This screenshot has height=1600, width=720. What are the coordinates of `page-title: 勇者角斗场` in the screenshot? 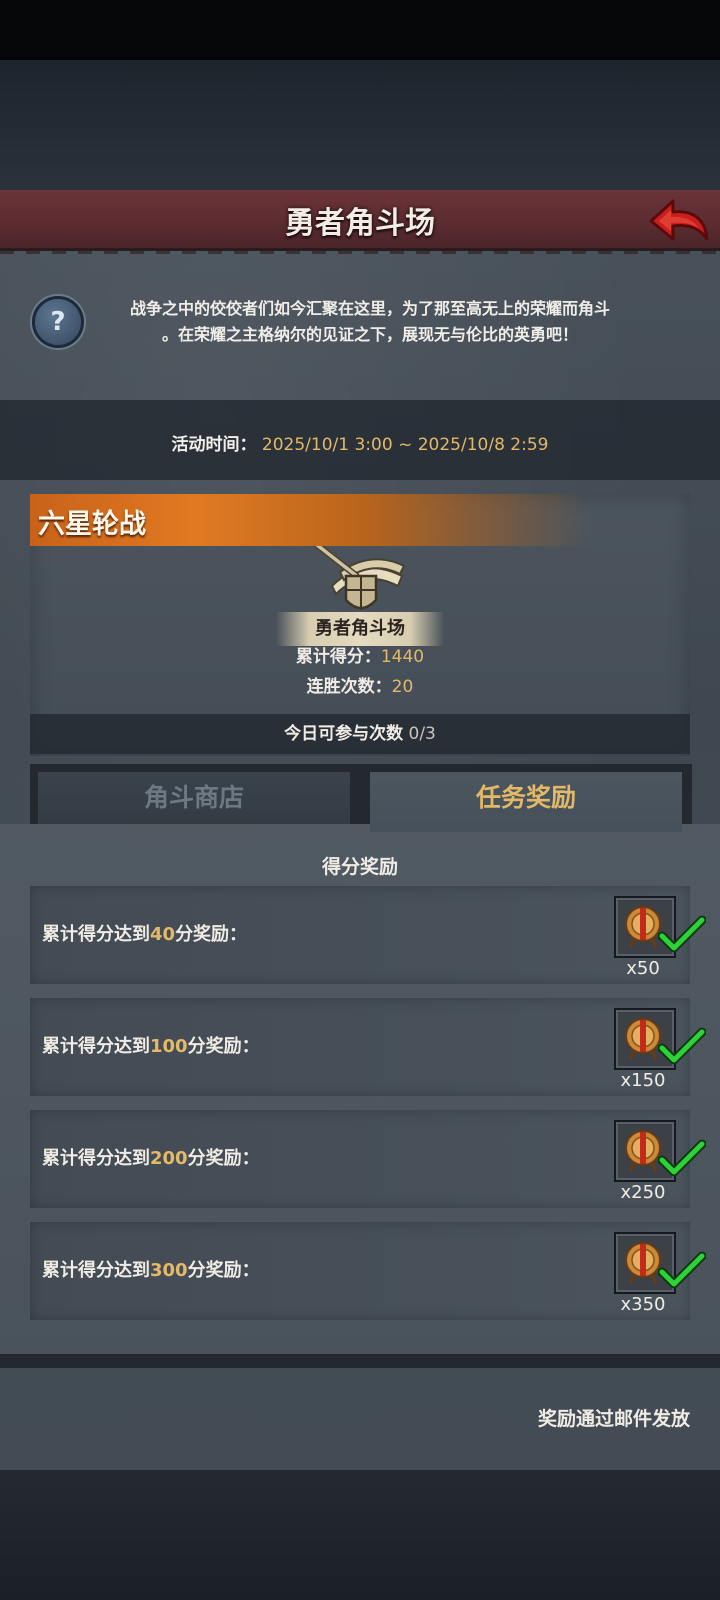 It's located at (360, 223).